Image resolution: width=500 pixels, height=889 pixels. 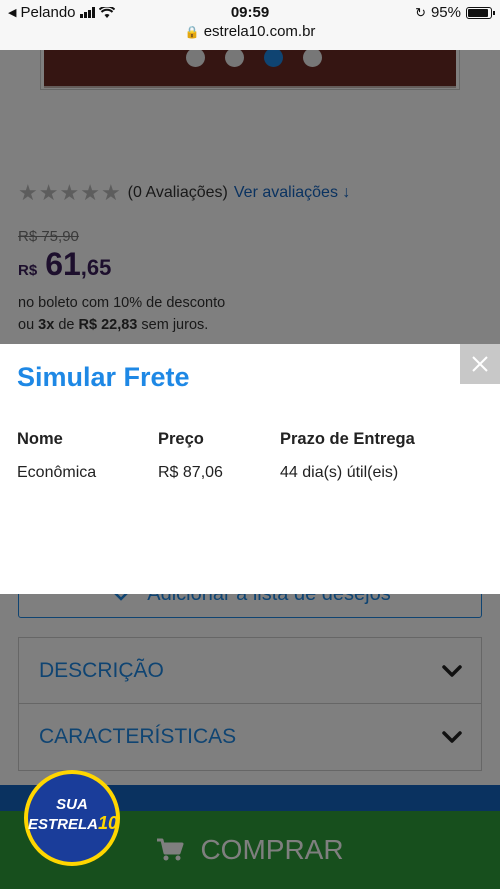 What do you see at coordinates (57, 472) in the screenshot?
I see `shipping-name: Econômica` at bounding box center [57, 472].